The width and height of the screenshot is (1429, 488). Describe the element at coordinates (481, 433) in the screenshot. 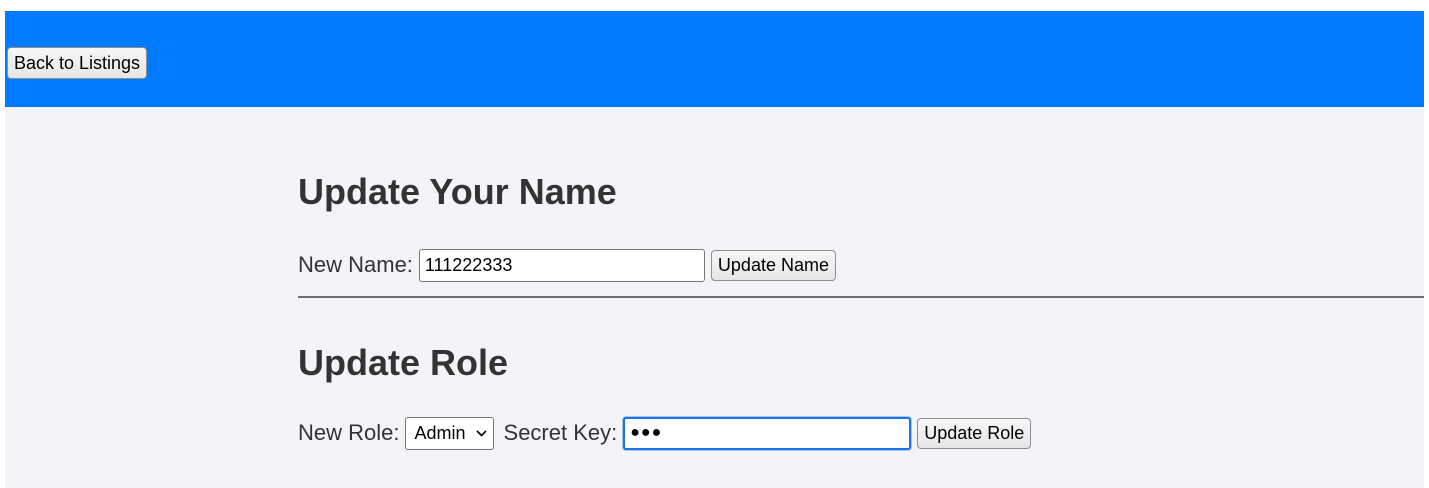

I see `chevron-down-icon` at that location.